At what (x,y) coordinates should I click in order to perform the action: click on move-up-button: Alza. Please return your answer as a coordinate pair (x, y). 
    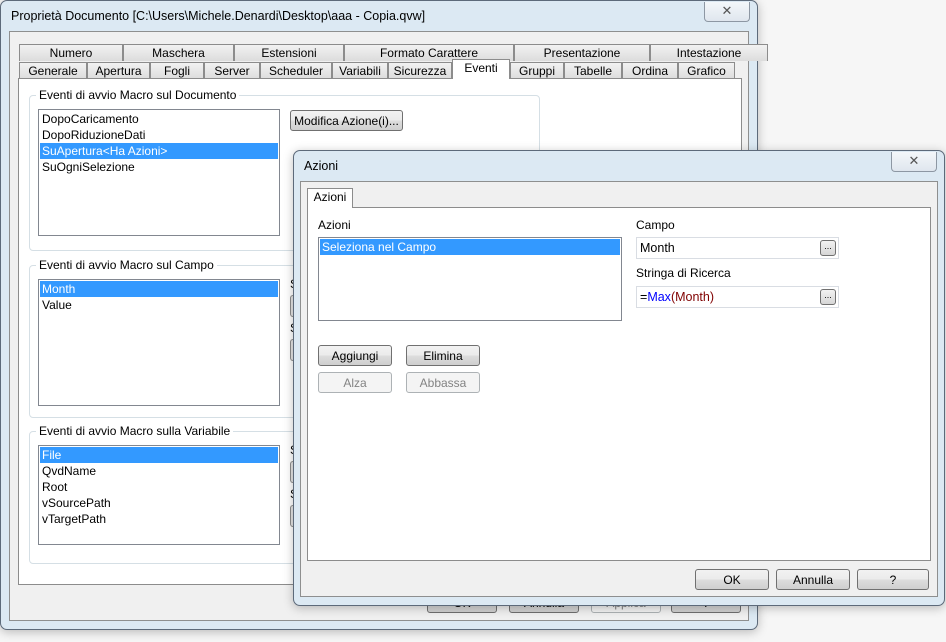
    Looking at the image, I should click on (355, 382).